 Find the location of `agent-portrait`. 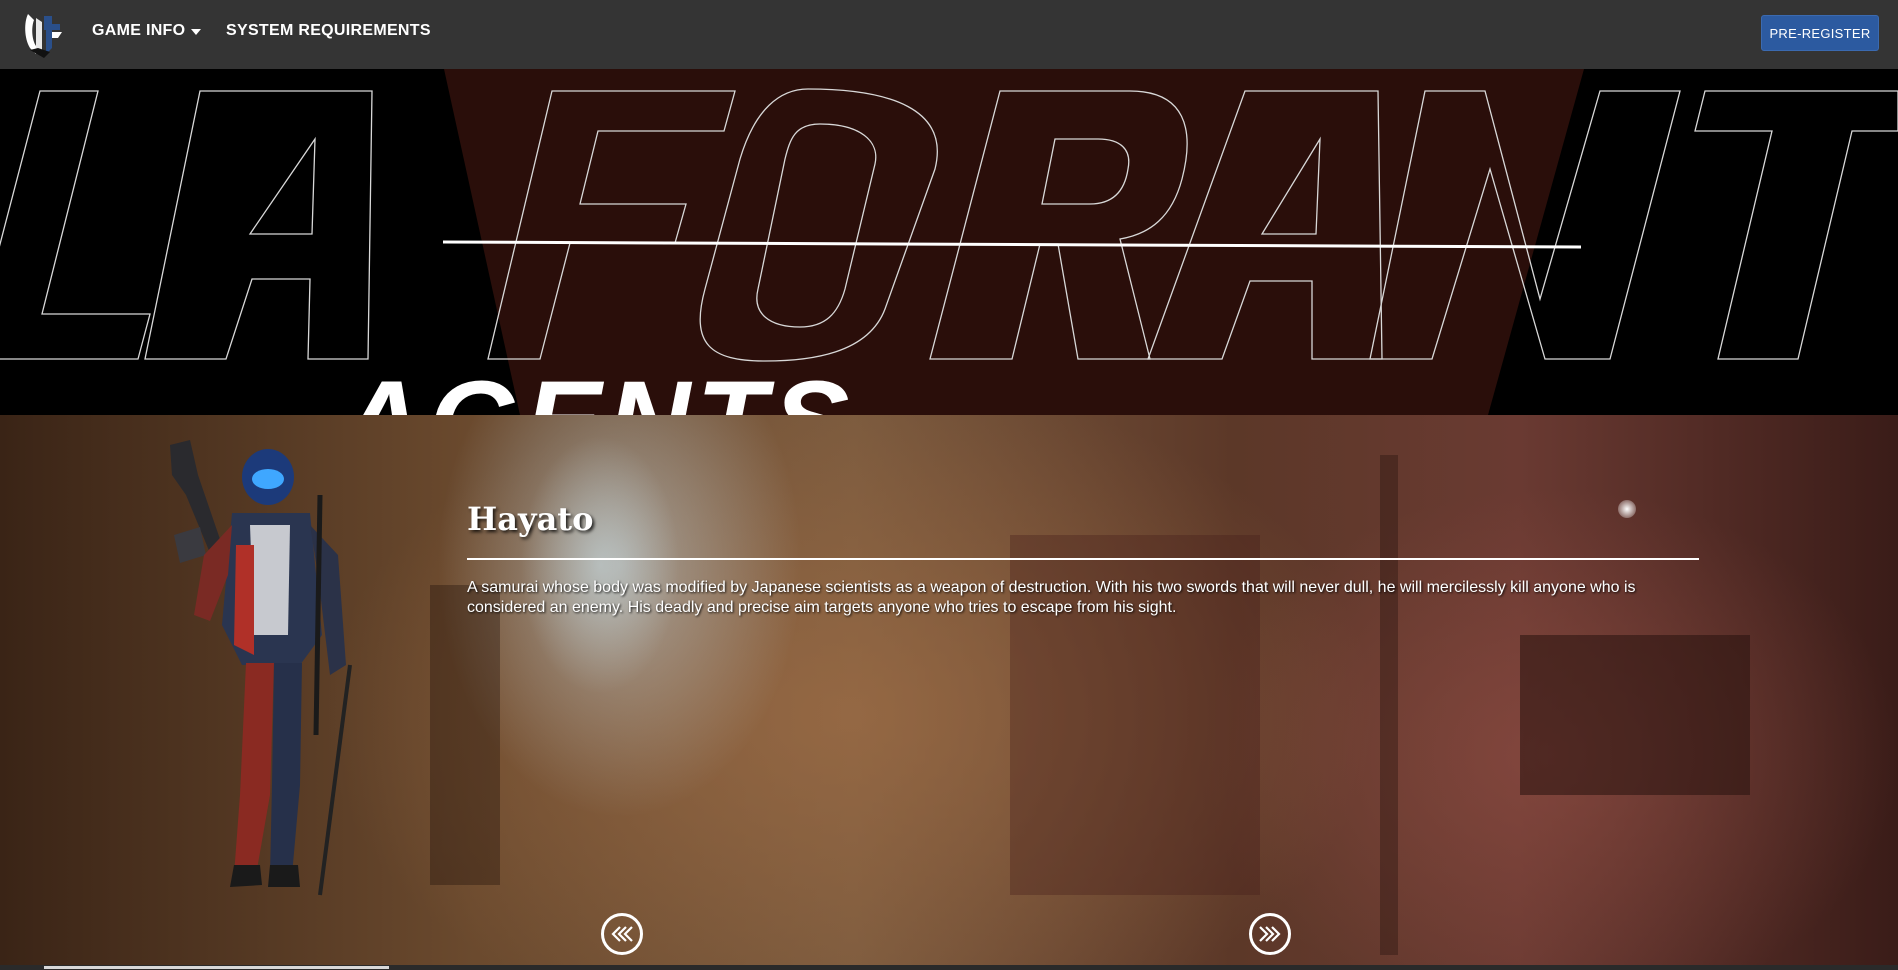

agent-portrait is located at coordinates (261, 668).